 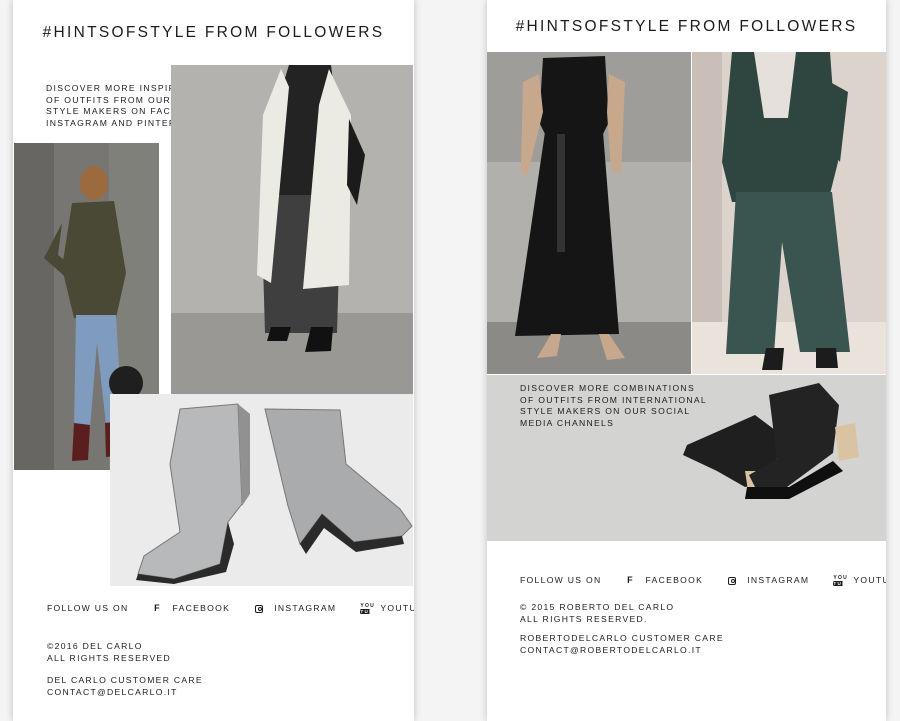 What do you see at coordinates (109, 652) in the screenshot?
I see `copyright: ©2016 DEL CARLO ALL RIGHTS RESERVED` at bounding box center [109, 652].